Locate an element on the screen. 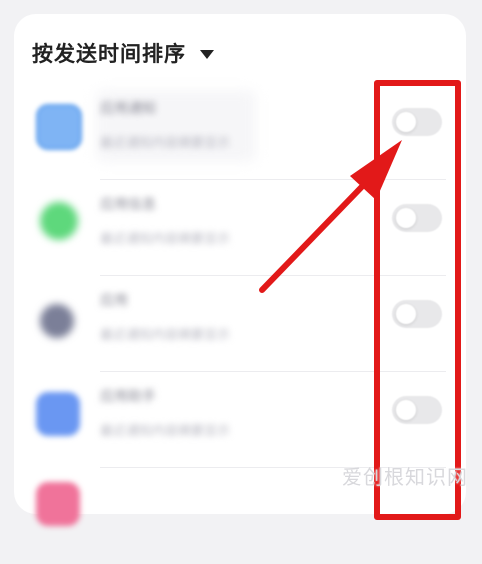 The height and width of the screenshot is (564, 482). app-name: 应用信息 is located at coordinates (128, 204).